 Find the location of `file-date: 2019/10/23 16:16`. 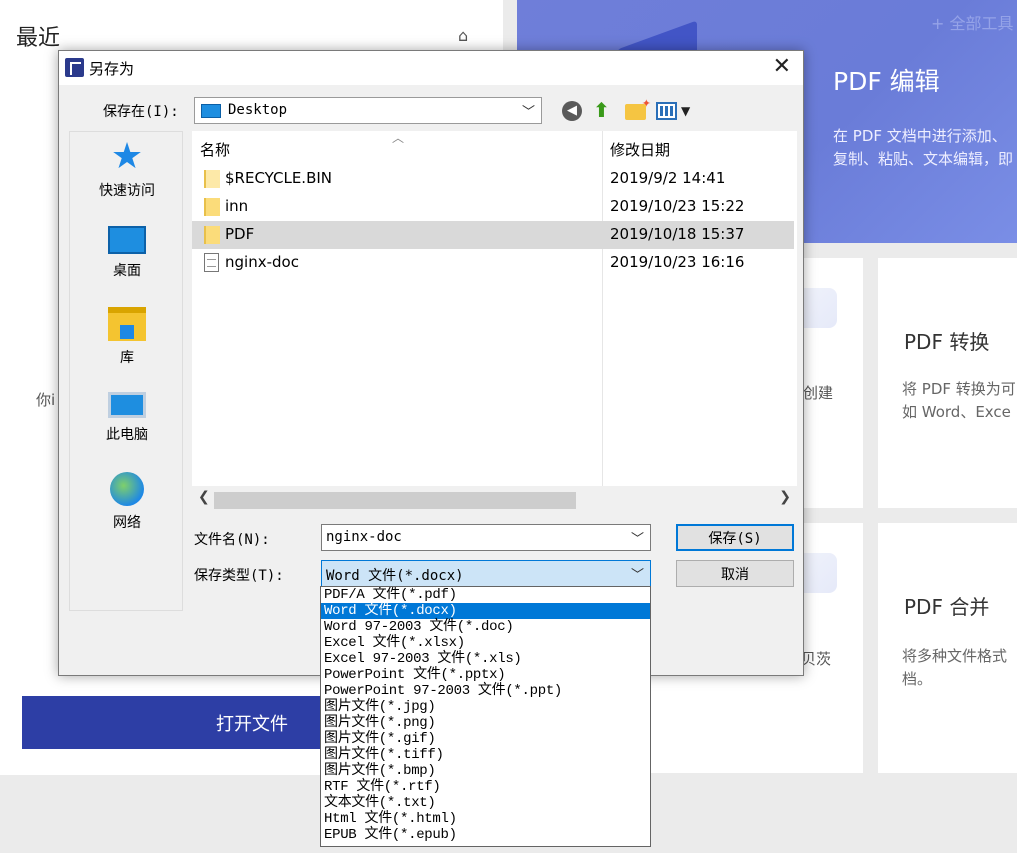

file-date: 2019/10/23 16:16 is located at coordinates (677, 262).